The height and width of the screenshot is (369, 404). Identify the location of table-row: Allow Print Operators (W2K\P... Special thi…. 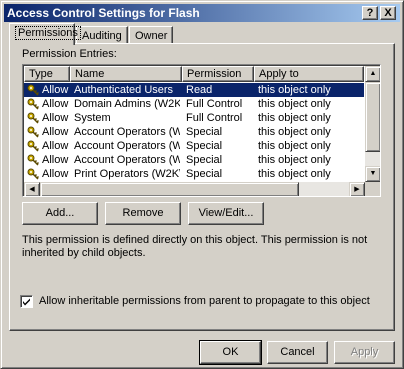
(194, 174).